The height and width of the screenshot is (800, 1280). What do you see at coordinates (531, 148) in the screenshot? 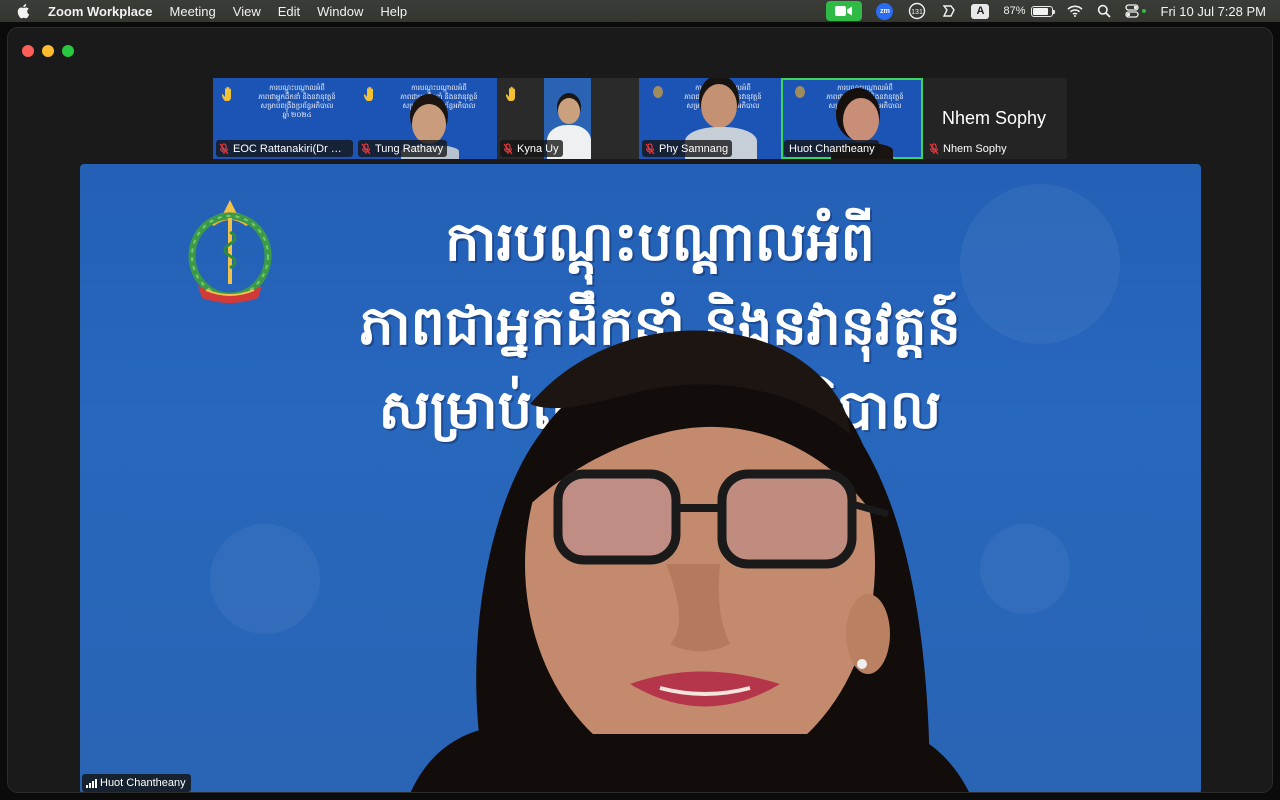
I see `participant-name-pill: Kyna Uy` at bounding box center [531, 148].